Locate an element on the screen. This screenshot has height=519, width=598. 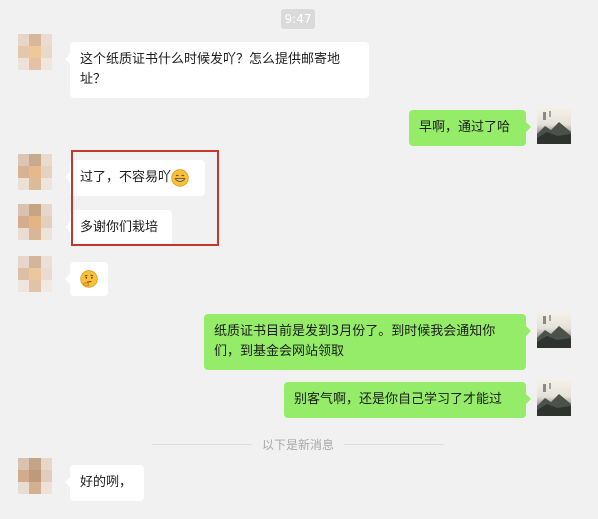
message-text: 好的咧， is located at coordinates (106, 482).